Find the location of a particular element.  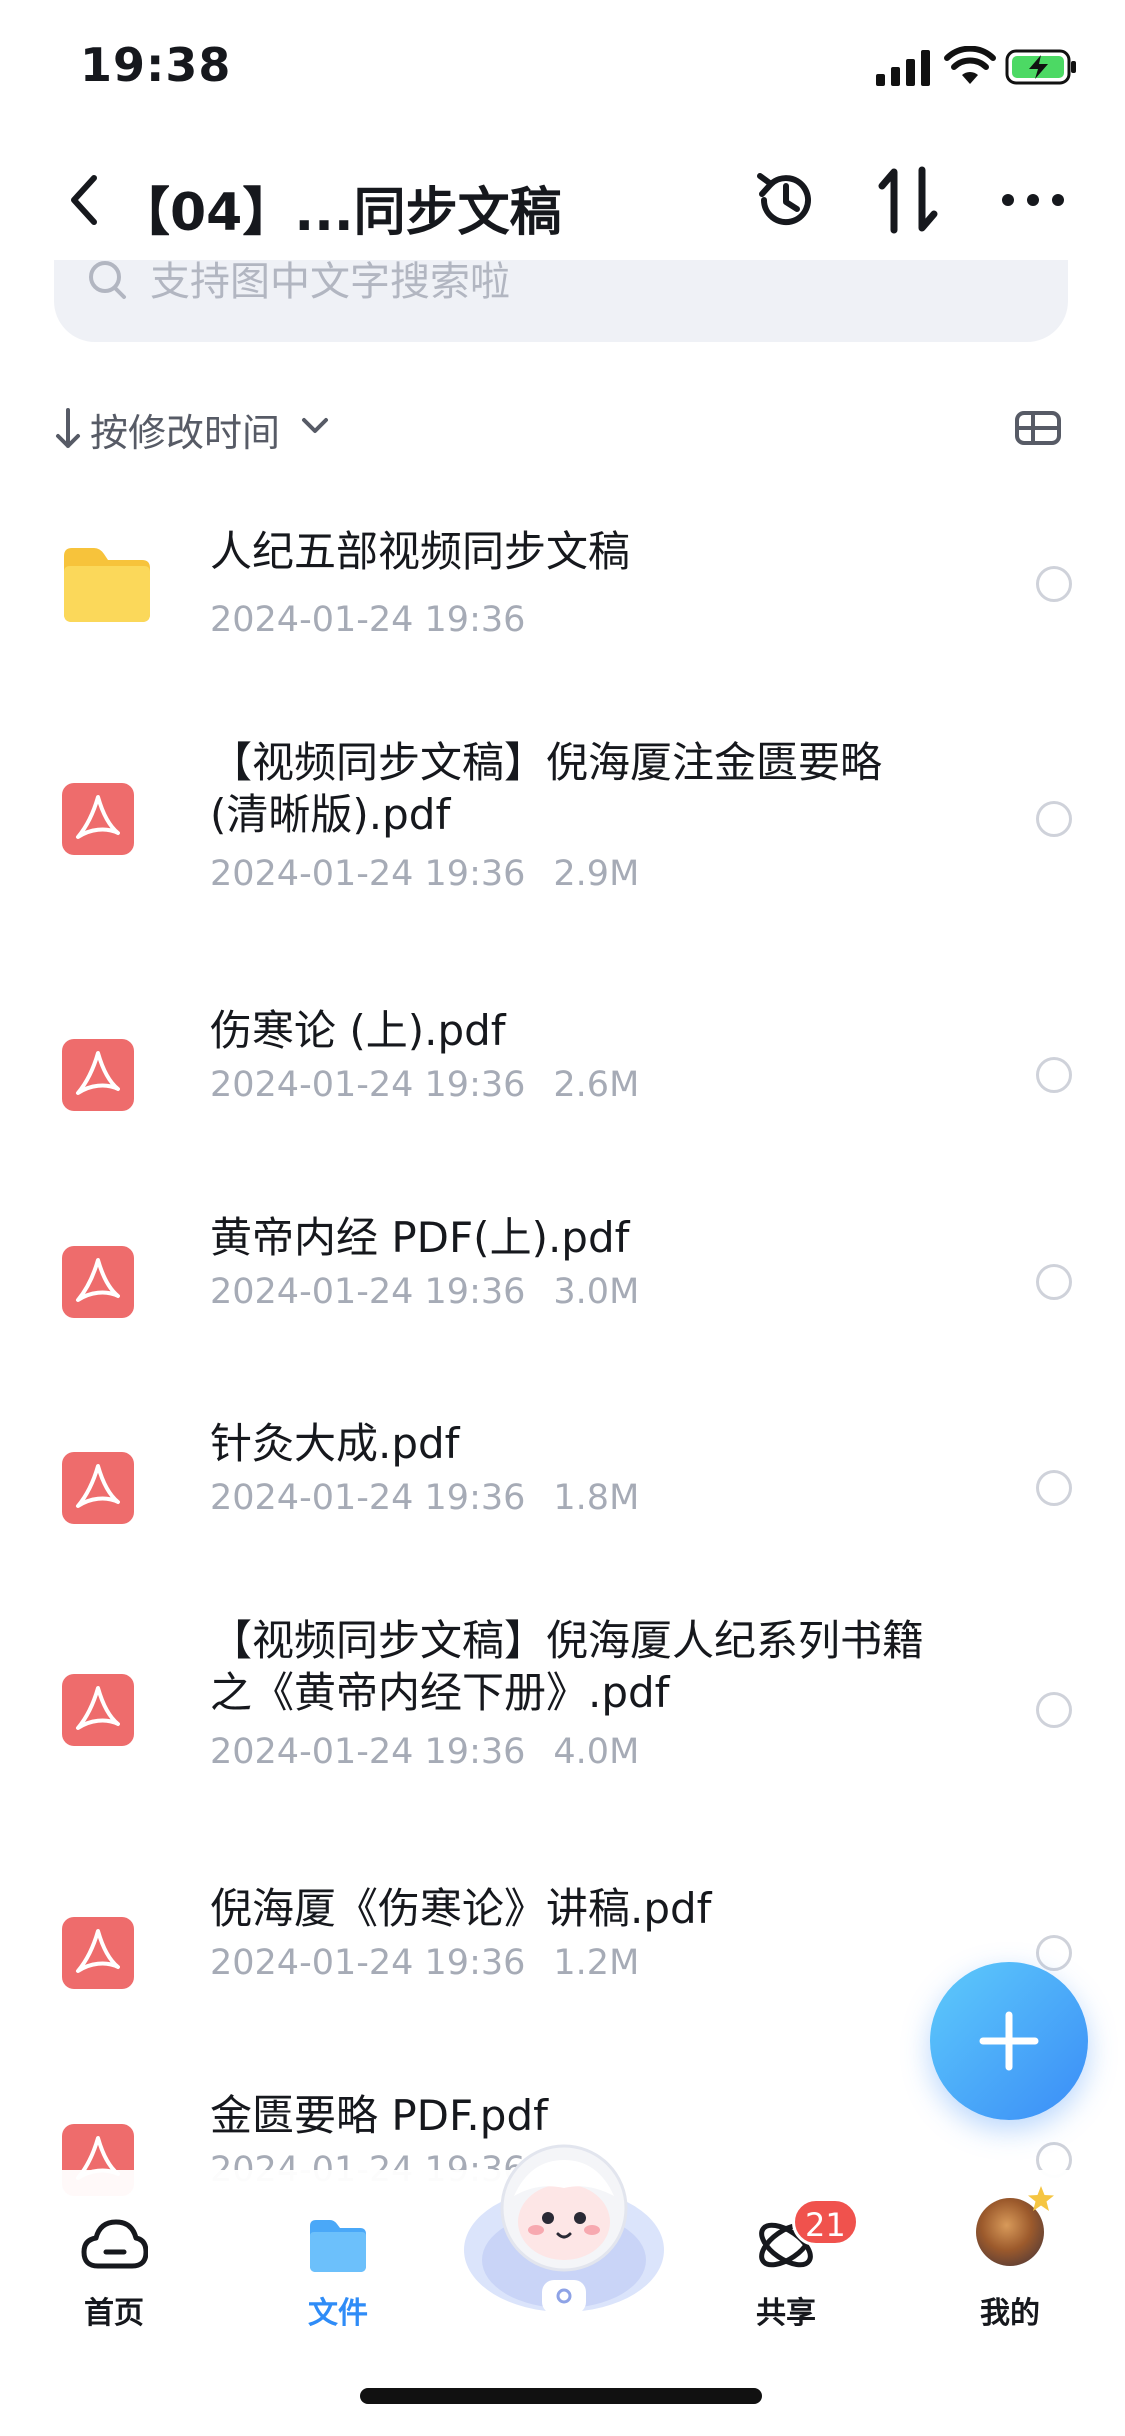

file-meta: 2024-01-24 19:36 4.0M is located at coordinates (424, 1752).